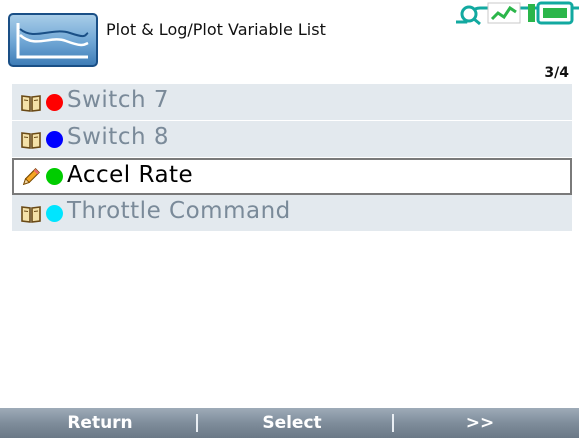 This screenshot has height=438, width=579. Describe the element at coordinates (130, 175) in the screenshot. I see `list-item-label: Accel Rate` at that location.